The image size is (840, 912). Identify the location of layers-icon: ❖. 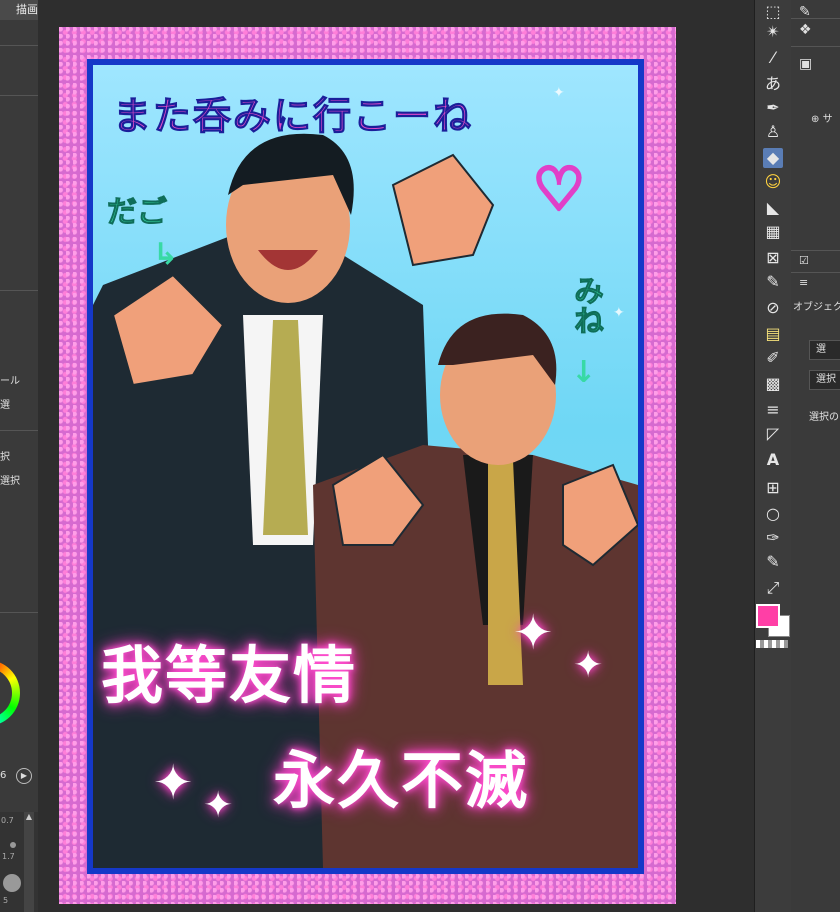
(805, 30).